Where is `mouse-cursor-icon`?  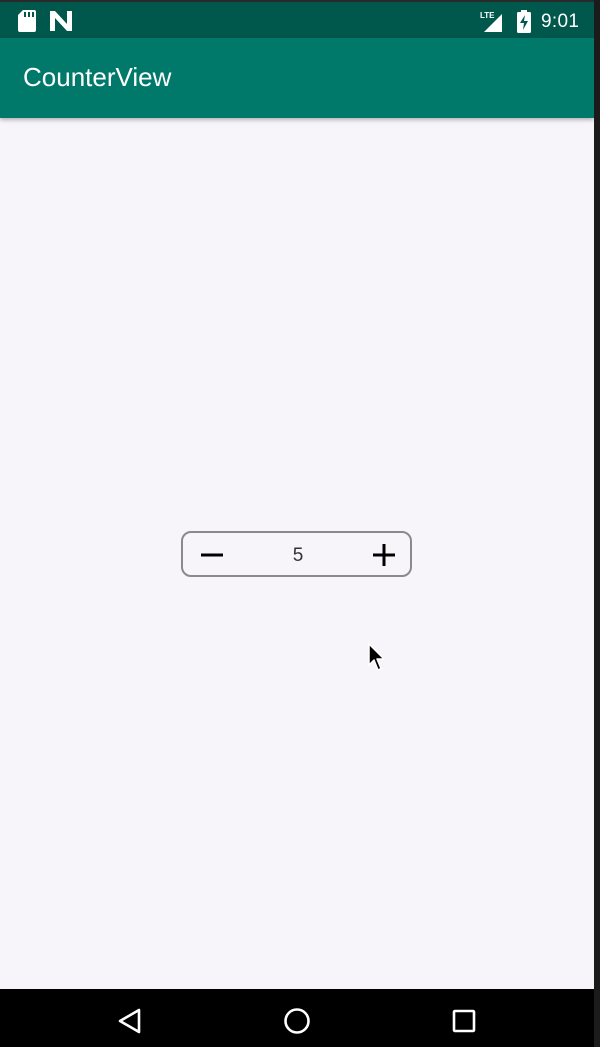 mouse-cursor-icon is located at coordinates (376, 657).